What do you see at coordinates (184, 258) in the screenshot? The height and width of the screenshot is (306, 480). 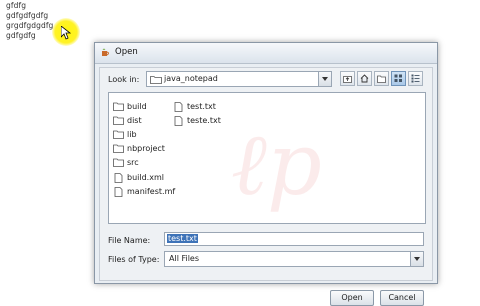 I see `files-of-type-value: All Files` at bounding box center [184, 258].